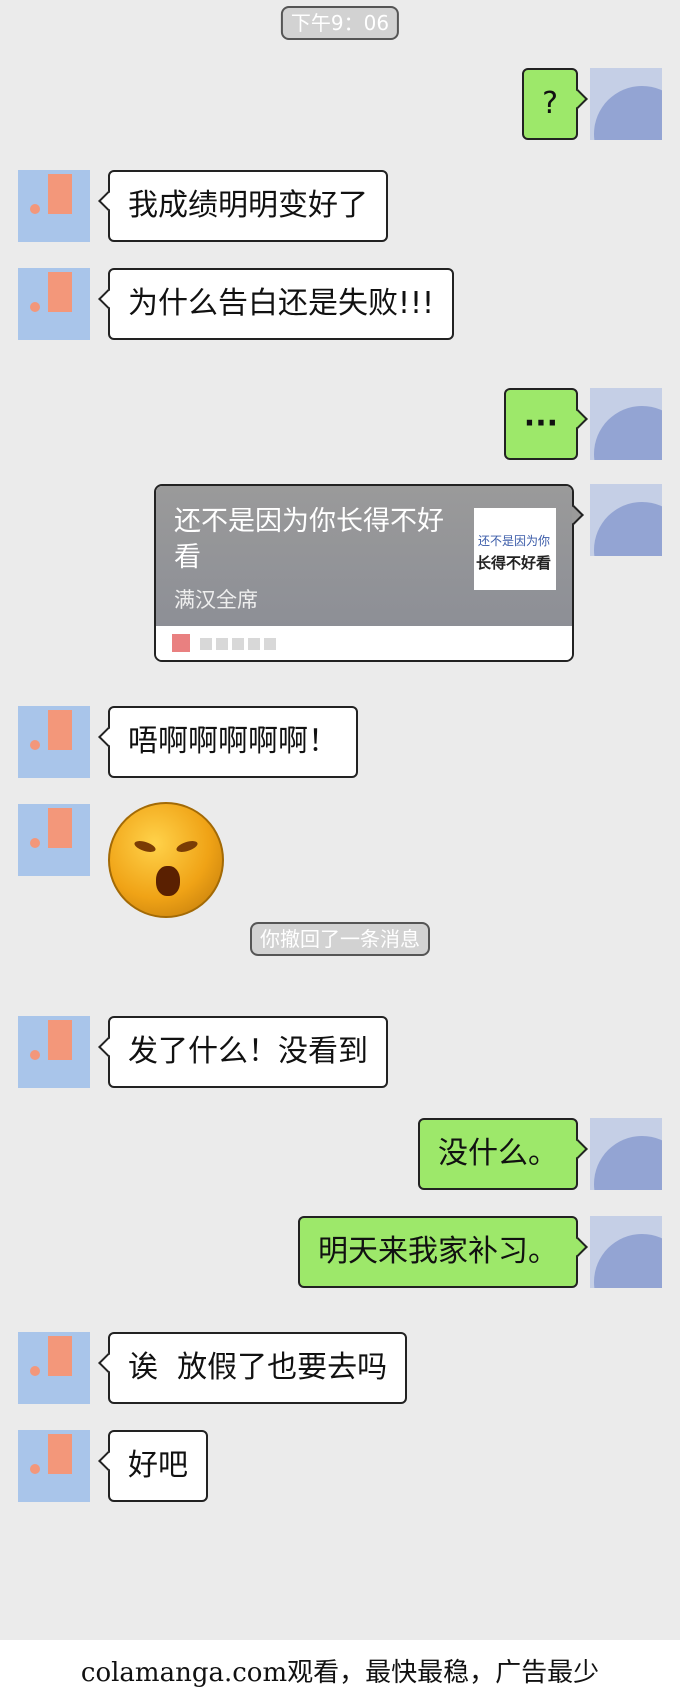 This screenshot has height=1702, width=680. What do you see at coordinates (248, 1052) in the screenshot?
I see `message-bubble-in: 发了什么！没看到` at bounding box center [248, 1052].